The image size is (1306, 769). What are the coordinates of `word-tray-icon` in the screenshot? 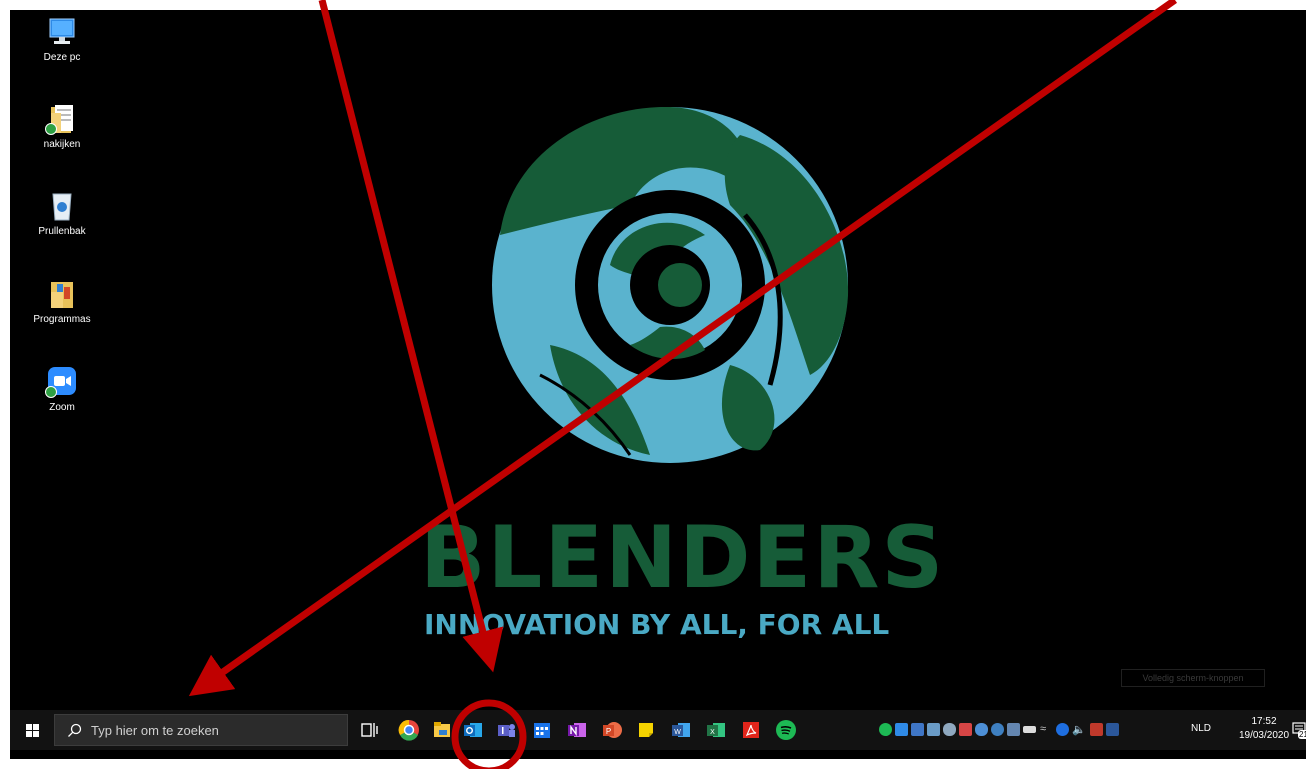 It's located at (1112, 729).